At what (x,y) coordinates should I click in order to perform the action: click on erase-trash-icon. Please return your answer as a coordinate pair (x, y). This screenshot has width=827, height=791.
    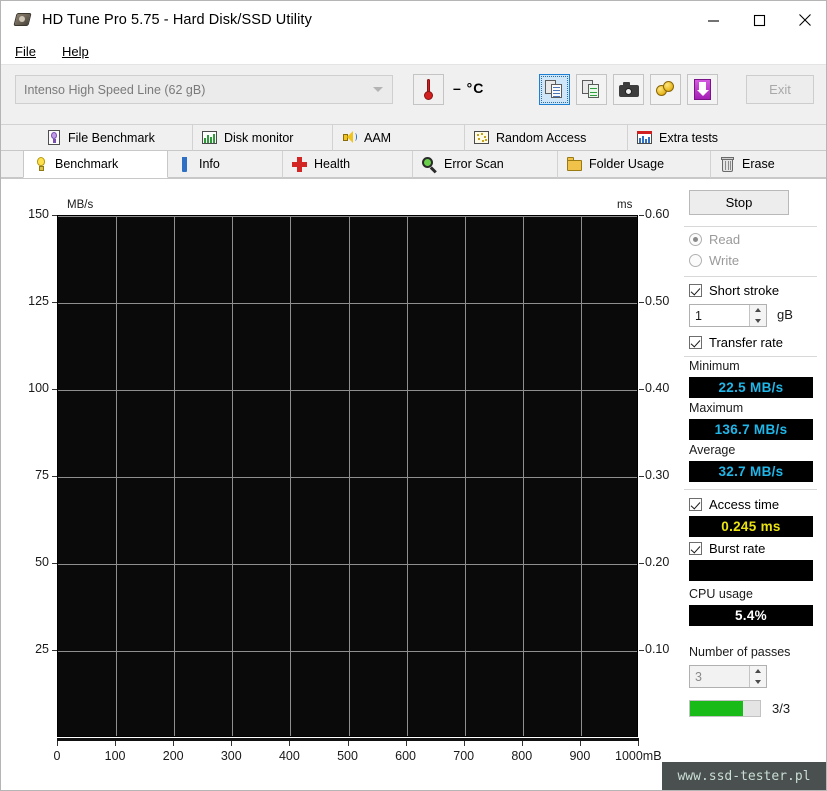
    Looking at the image, I should click on (727, 164).